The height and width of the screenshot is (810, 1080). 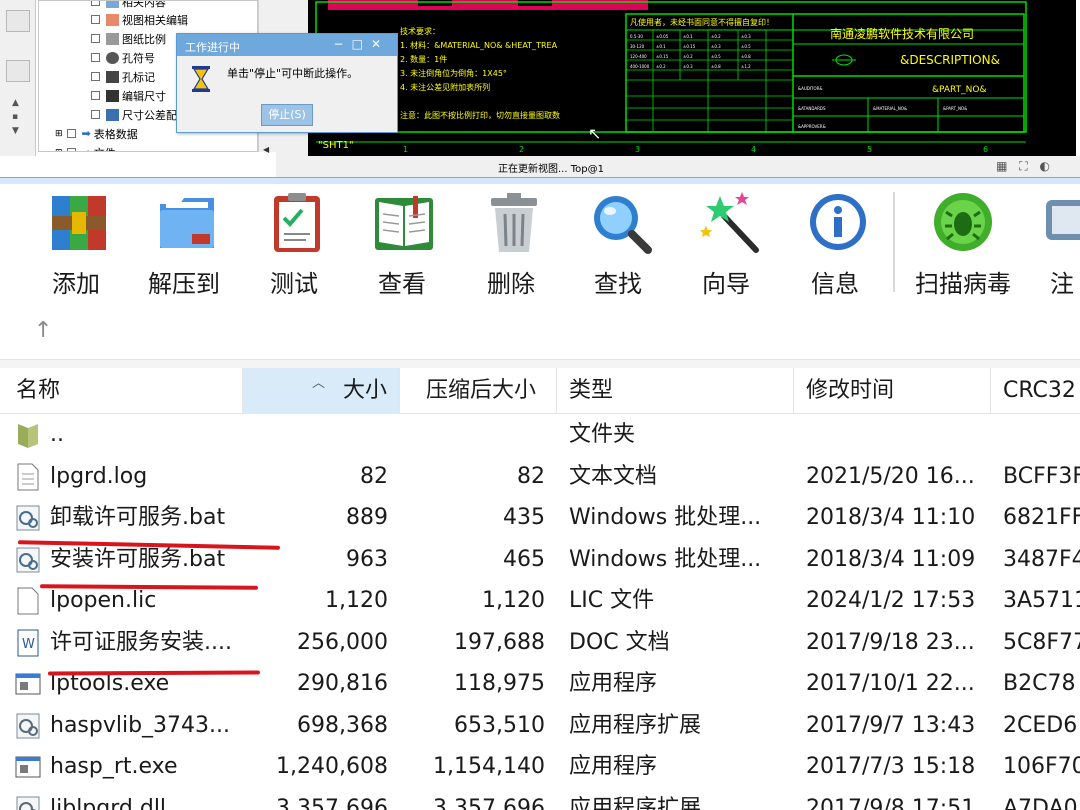 I want to click on svg-text: W, so click(x=28, y=644).